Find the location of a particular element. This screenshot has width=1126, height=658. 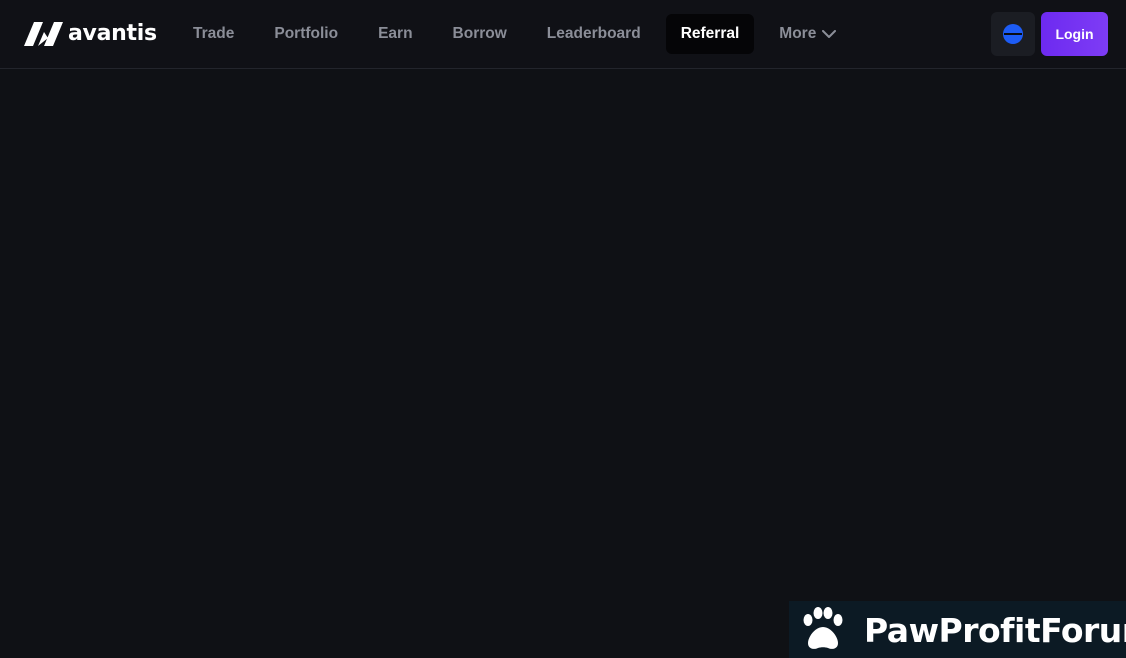

logo: avantis is located at coordinates (90, 33).